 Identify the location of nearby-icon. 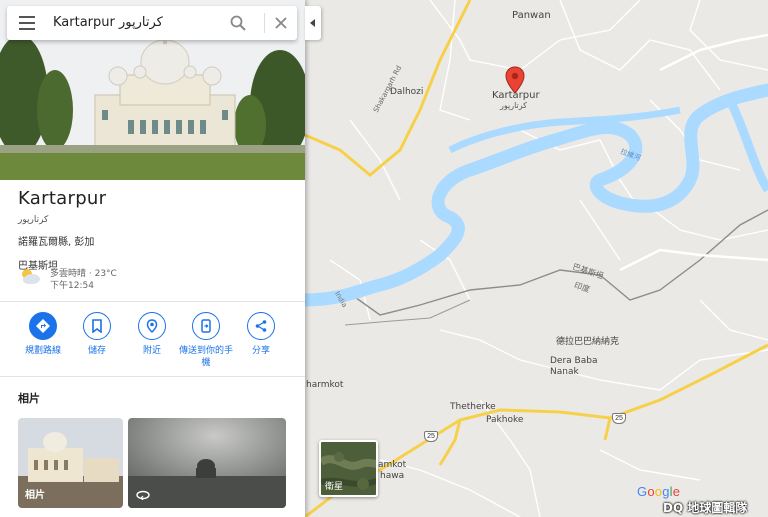
(152, 326).